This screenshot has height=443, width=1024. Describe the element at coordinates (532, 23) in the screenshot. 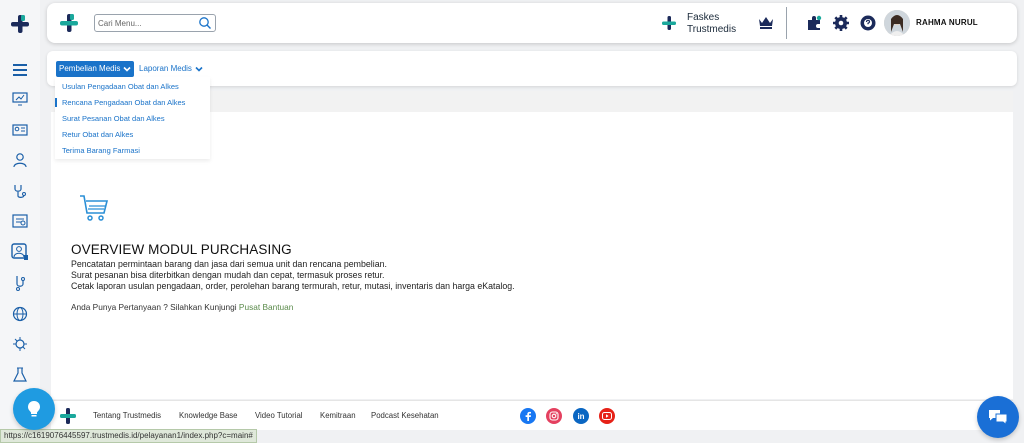

I see `top-header: Faskes Trustmedis RAHMA NURUL` at that location.